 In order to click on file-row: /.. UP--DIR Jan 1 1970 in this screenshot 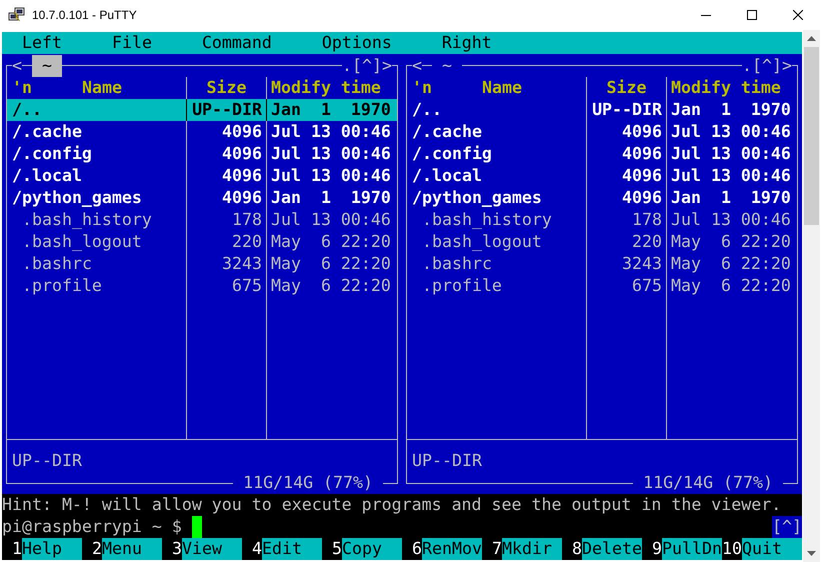, I will do `click(602, 110)`.